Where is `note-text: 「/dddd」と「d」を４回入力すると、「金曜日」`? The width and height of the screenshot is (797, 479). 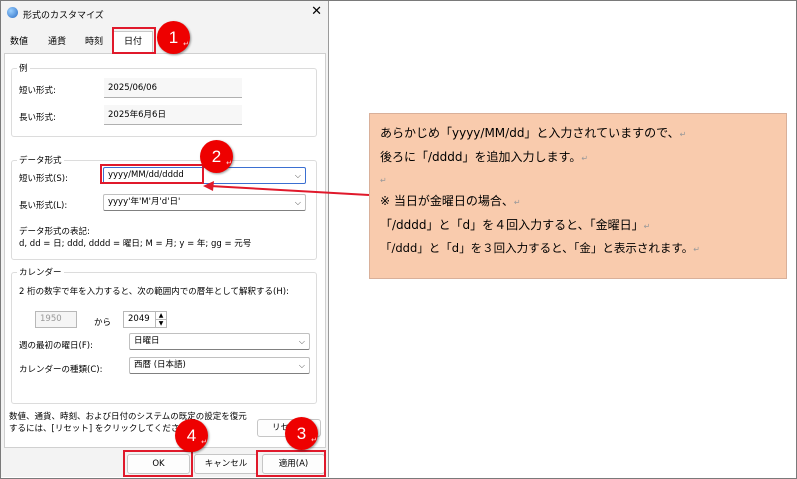
note-text: 「/dddd」と「d」を４回入力すると、「金曜日」 is located at coordinates (512, 225).